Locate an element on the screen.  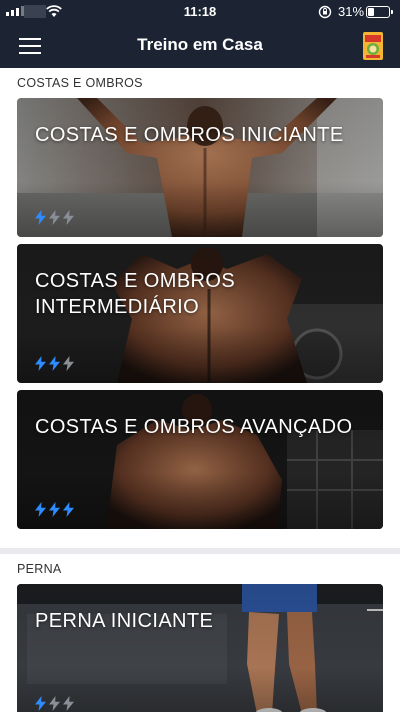
workout-title: COSTAS E OMBROS INTERMEDIÁRIO is located at coordinates (135, 294).